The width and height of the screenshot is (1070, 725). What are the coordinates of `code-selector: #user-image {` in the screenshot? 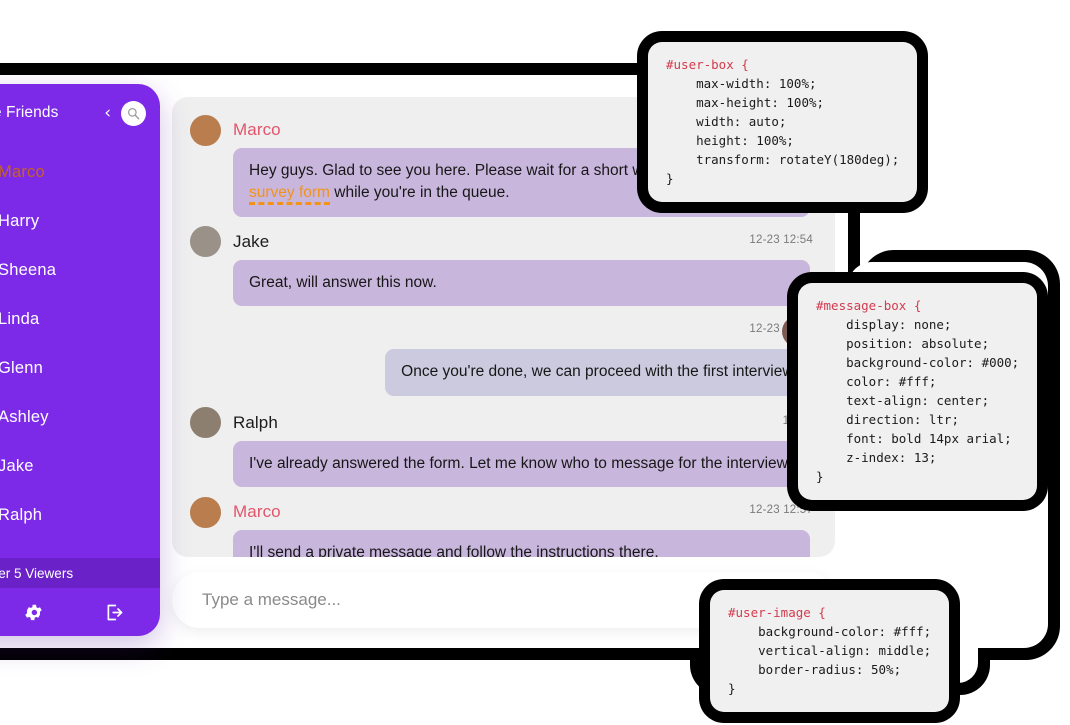 It's located at (777, 612).